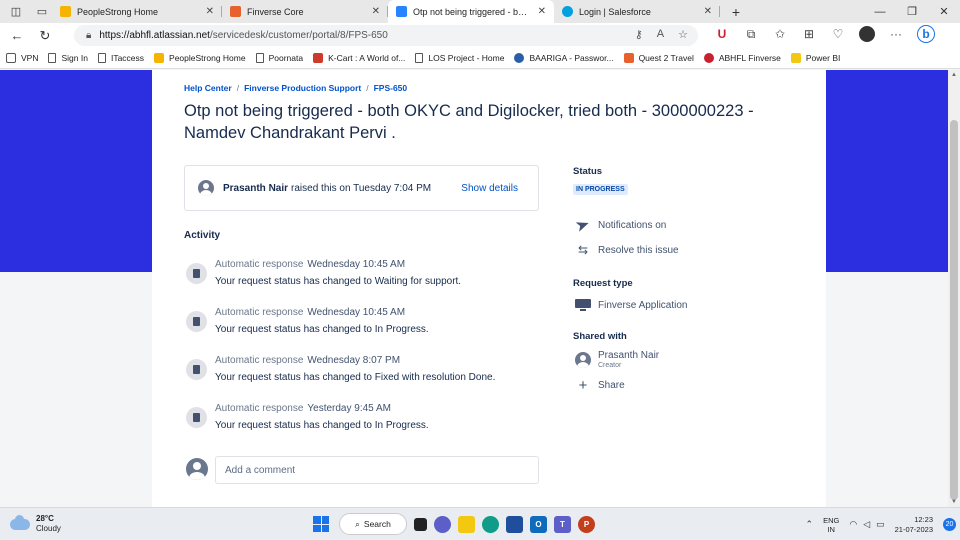 The height and width of the screenshot is (540, 960). Describe the element at coordinates (923, 519) in the screenshot. I see `clock-time: 12:23` at that location.